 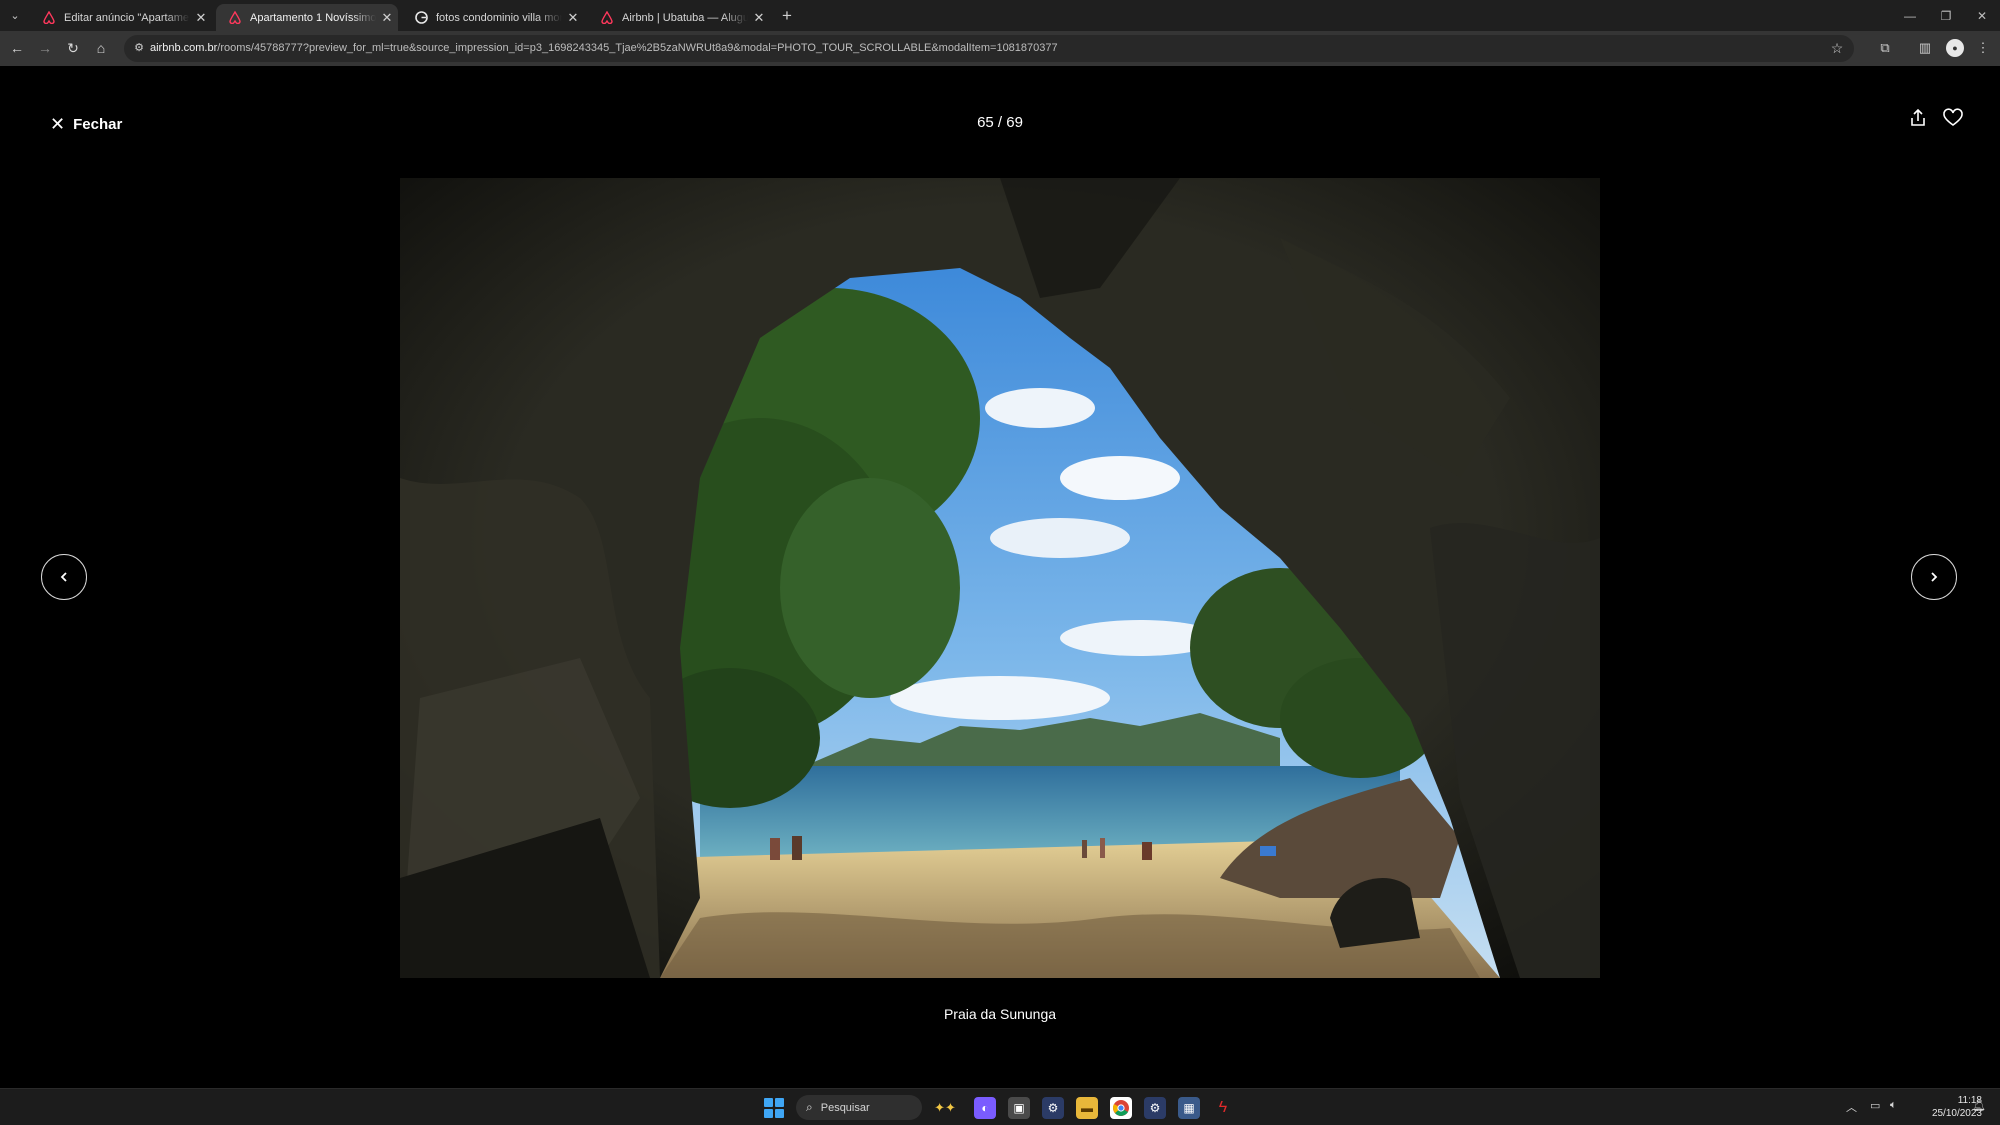 I want to click on windows-start-icon, so click(x=774, y=1108).